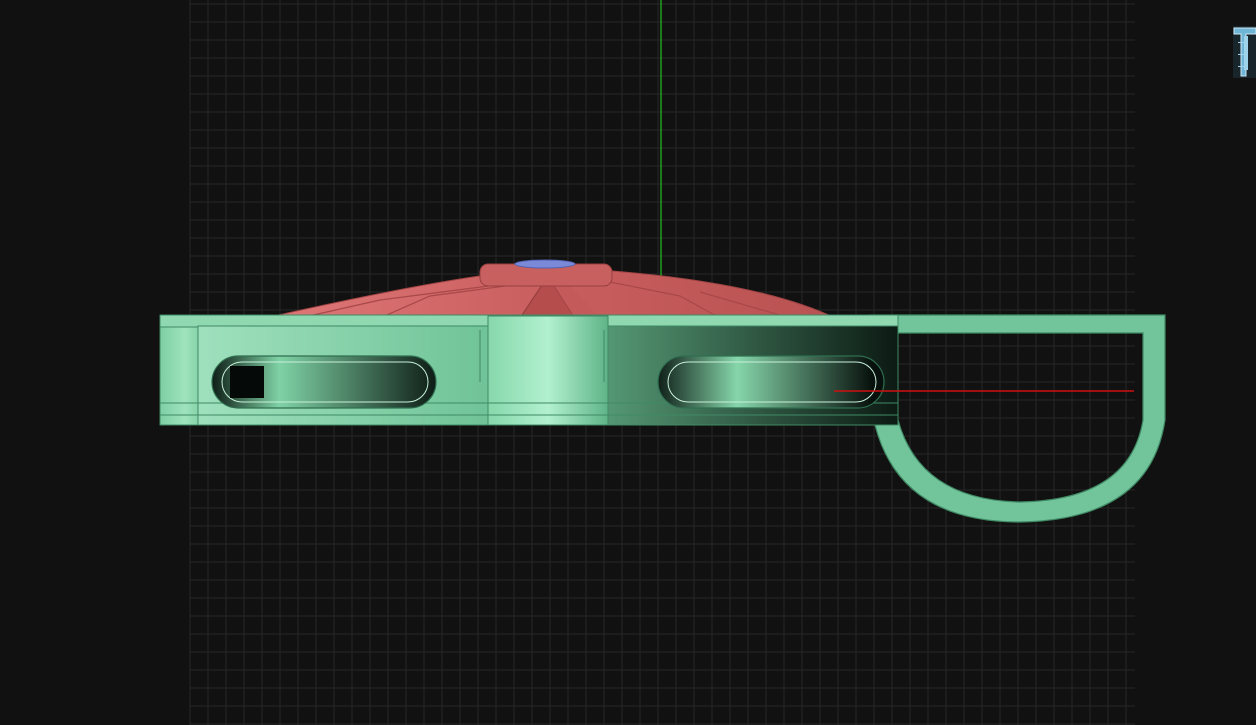  Describe the element at coordinates (545, 264) in the screenshot. I see `cap-part` at that location.